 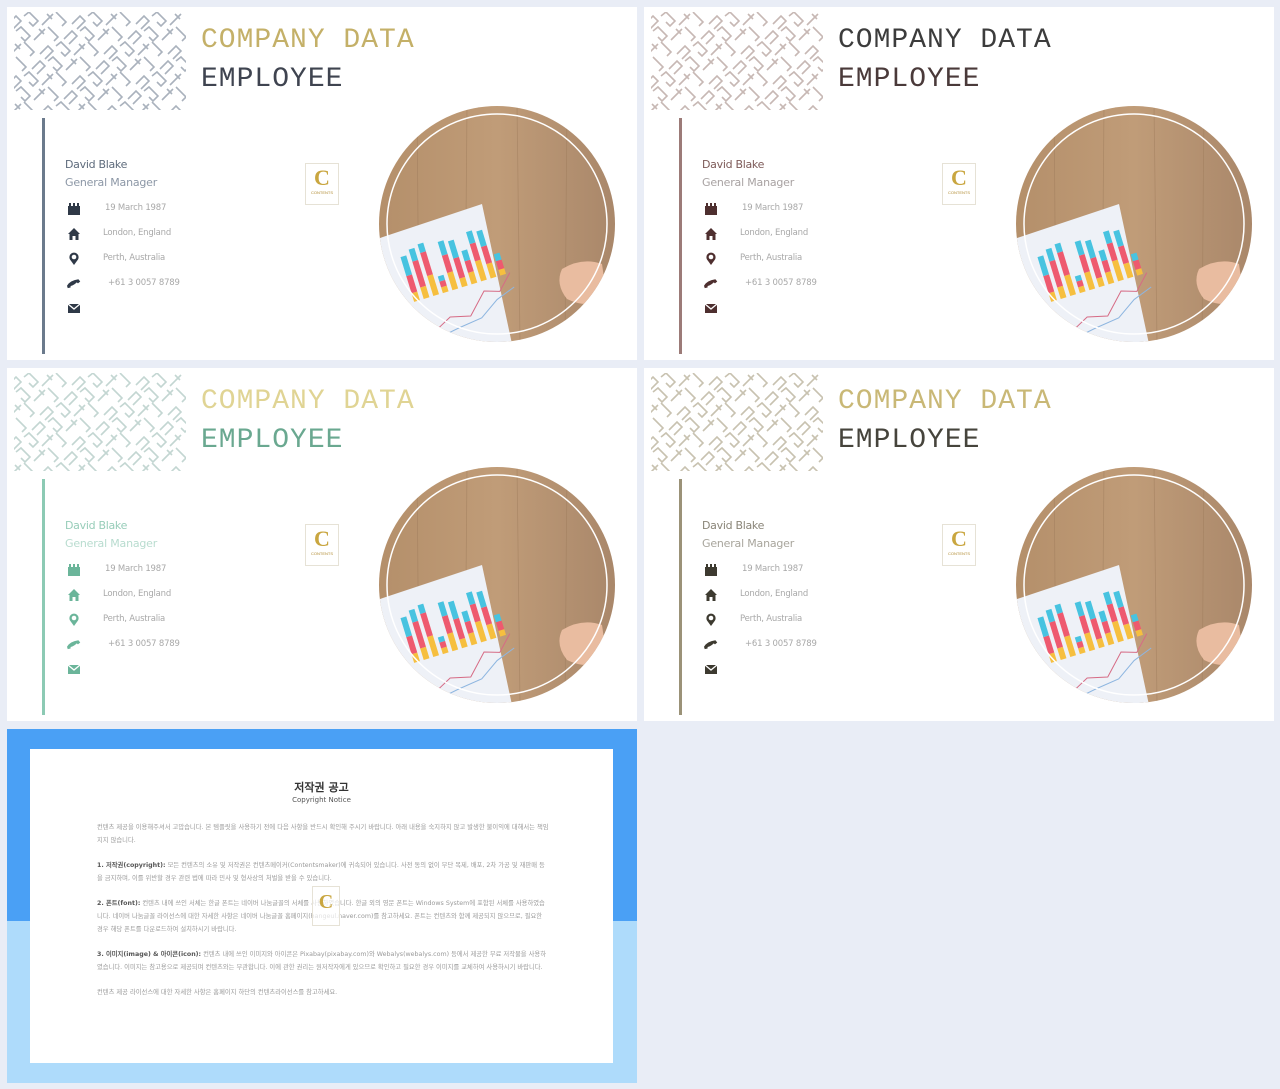 I want to click on copyright-title: 저작권 공고, so click(x=321, y=787).